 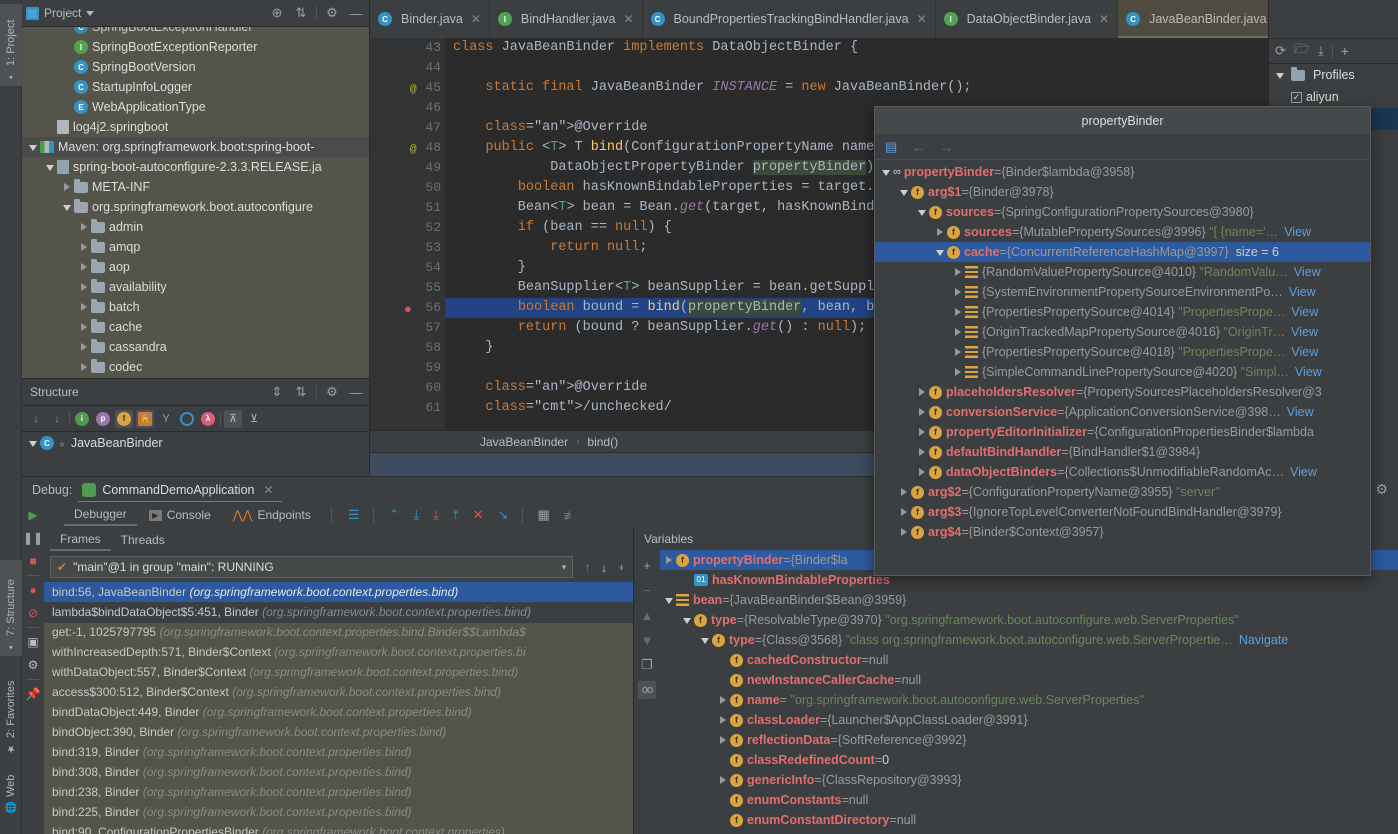 I want to click on project-tree-item: cassandra, so click(x=195, y=347).